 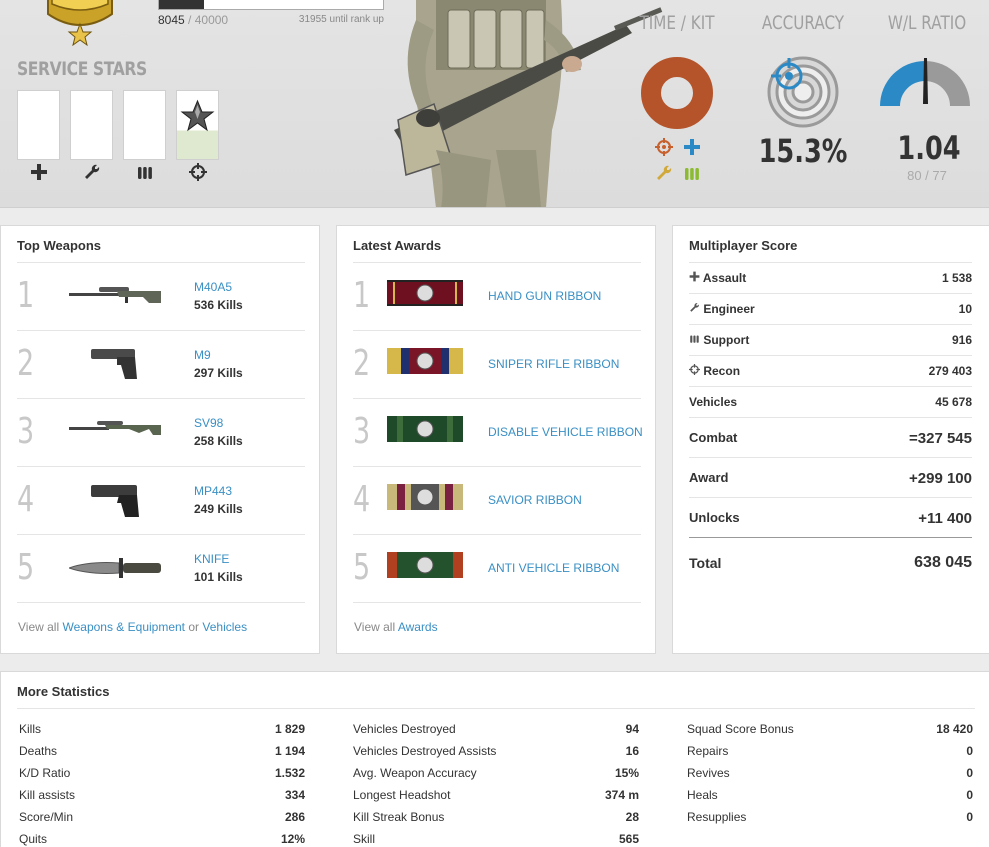 I want to click on weapon-name-link: SV98, so click(x=208, y=423).